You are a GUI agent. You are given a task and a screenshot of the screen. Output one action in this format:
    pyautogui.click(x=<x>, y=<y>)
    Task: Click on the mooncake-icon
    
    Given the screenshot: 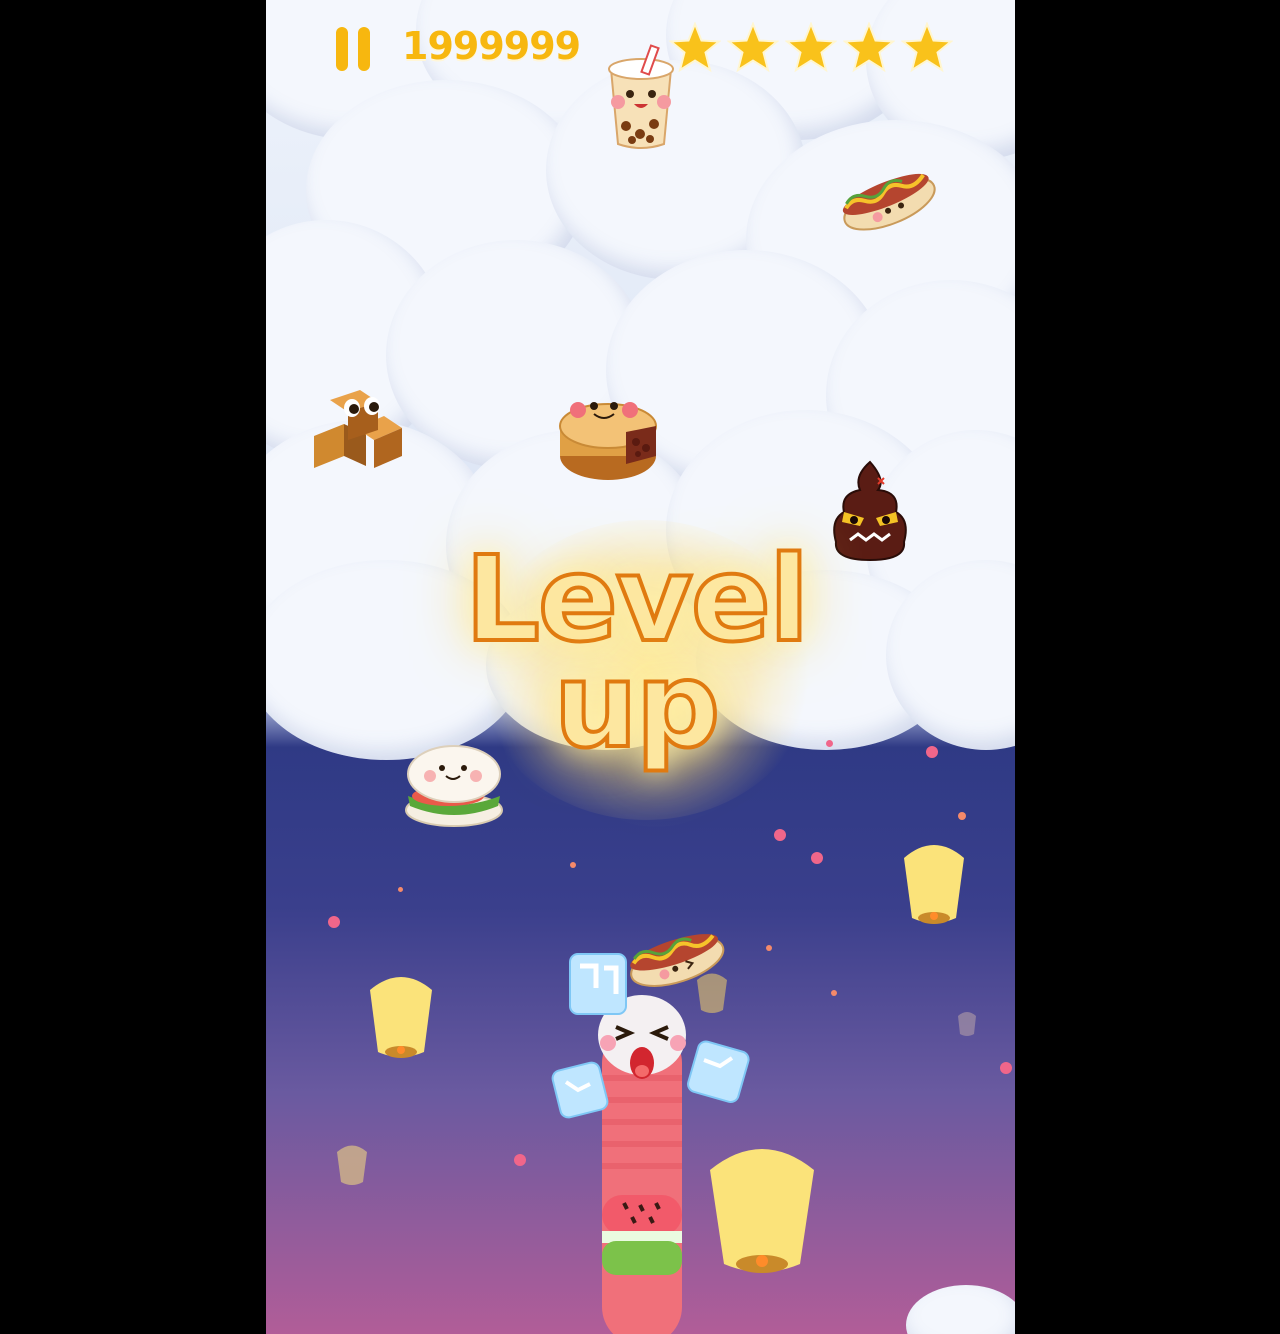 What is the action you would take?
    pyautogui.click(x=609, y=436)
    